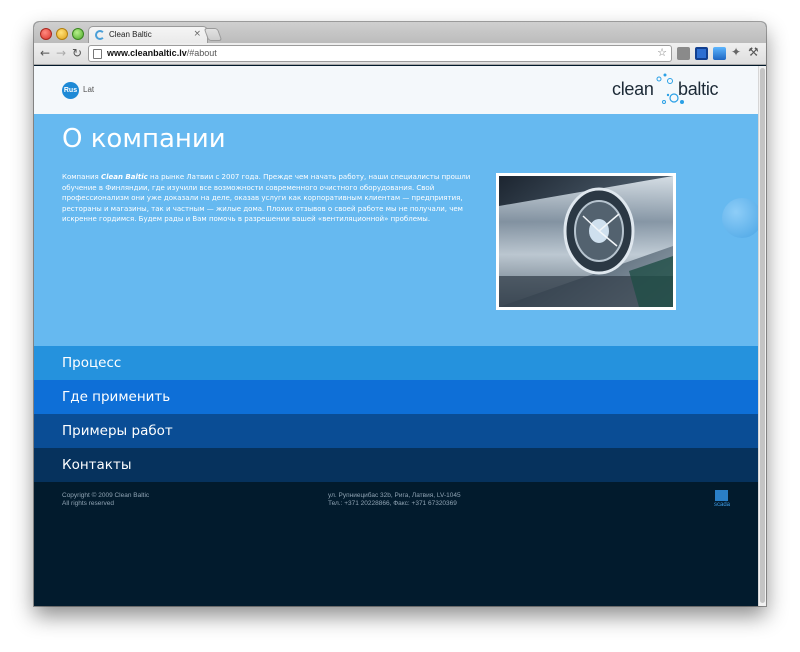 The image size is (800, 652). Describe the element at coordinates (396, 363) in the screenshot. I see `menu-item-process: Процесс` at that location.